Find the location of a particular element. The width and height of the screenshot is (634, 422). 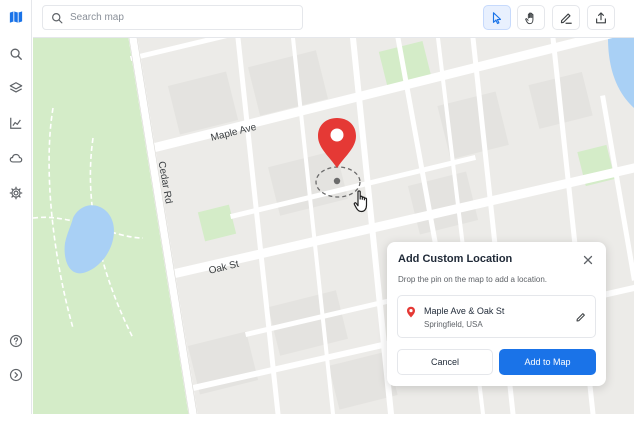

close-icon is located at coordinates (588, 260).